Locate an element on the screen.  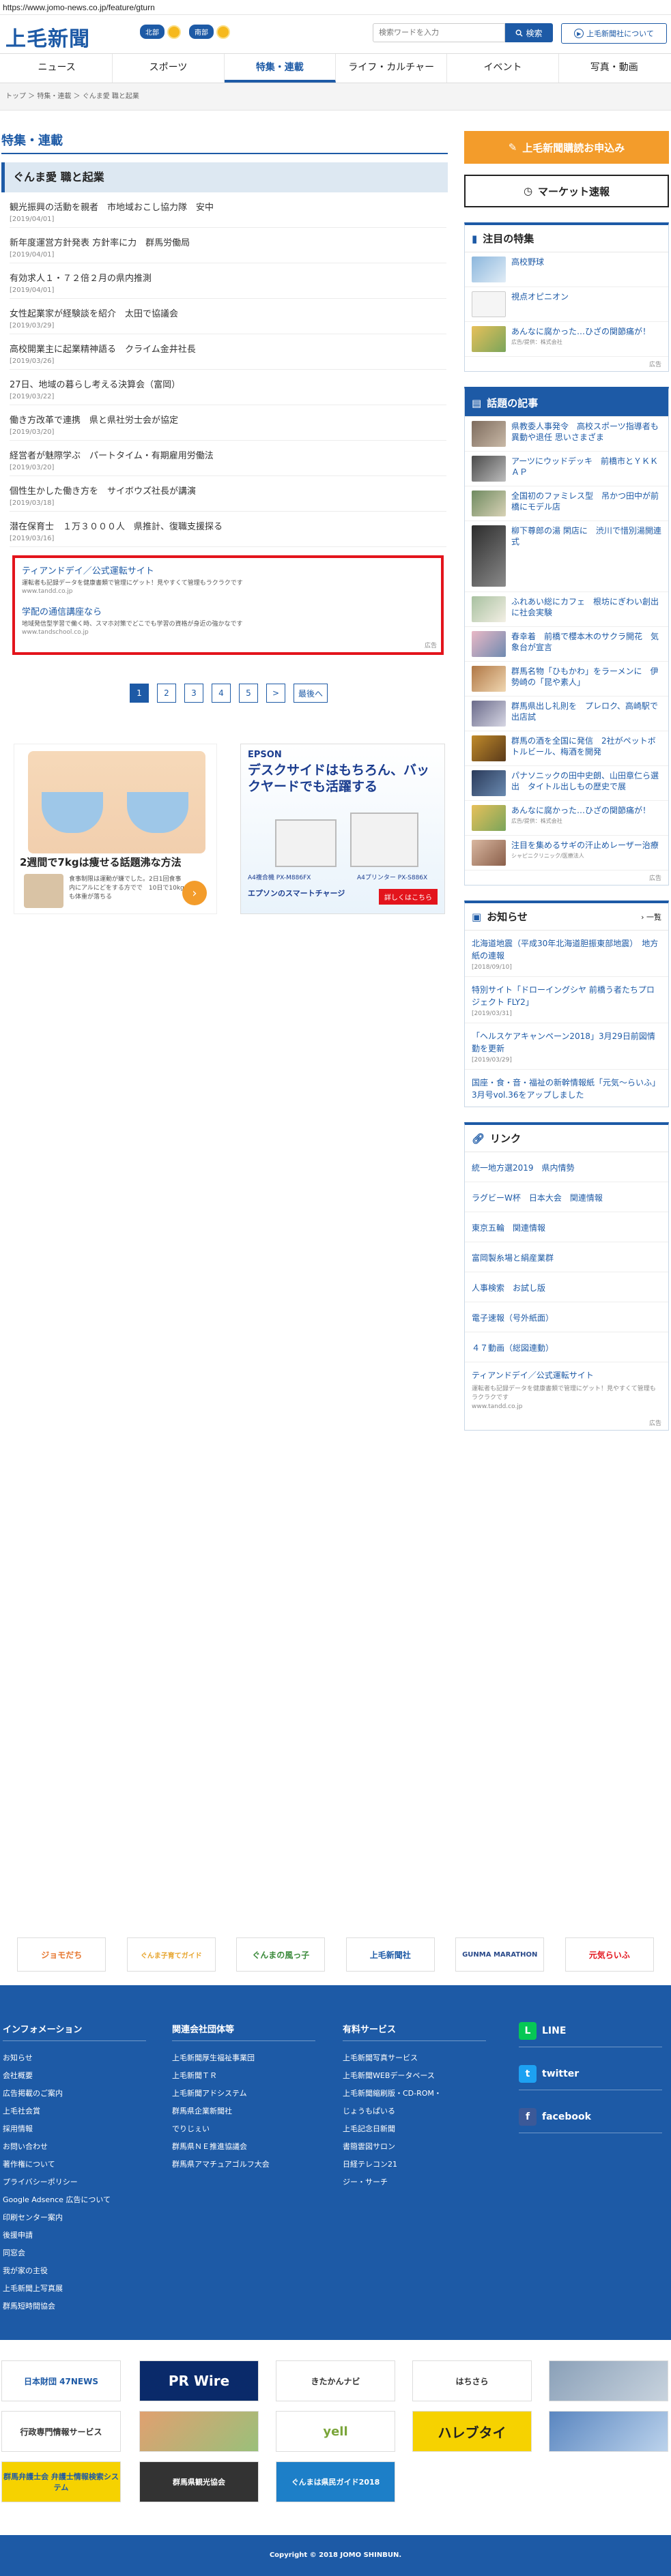
market-button: ◷ マーケット速報 is located at coordinates (566, 191).